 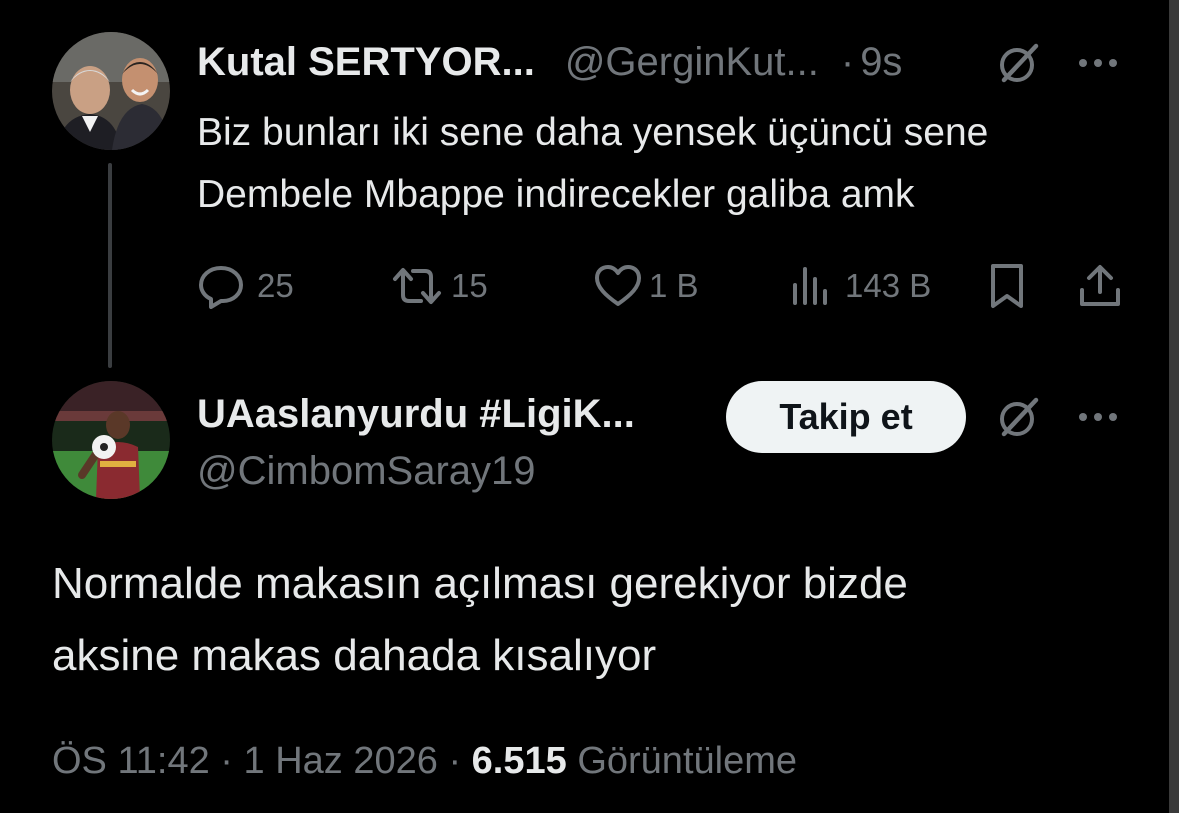 What do you see at coordinates (646, 286) in the screenshot?
I see `like-button: 1 B` at bounding box center [646, 286].